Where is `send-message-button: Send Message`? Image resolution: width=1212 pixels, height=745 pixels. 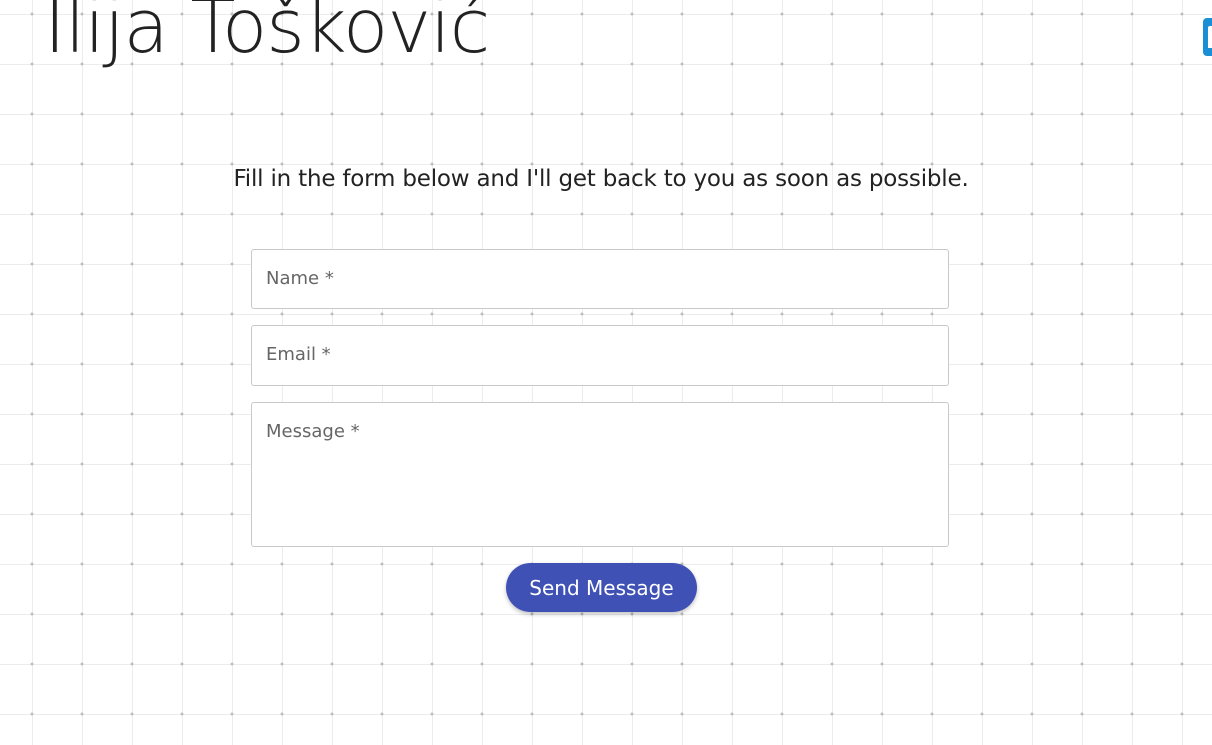
send-message-button: Send Message is located at coordinates (601, 587).